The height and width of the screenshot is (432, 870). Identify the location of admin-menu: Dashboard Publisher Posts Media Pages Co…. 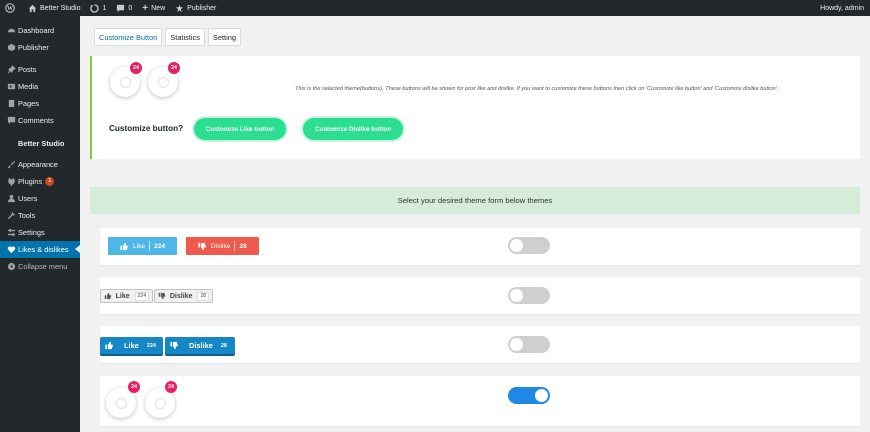
(40, 224).